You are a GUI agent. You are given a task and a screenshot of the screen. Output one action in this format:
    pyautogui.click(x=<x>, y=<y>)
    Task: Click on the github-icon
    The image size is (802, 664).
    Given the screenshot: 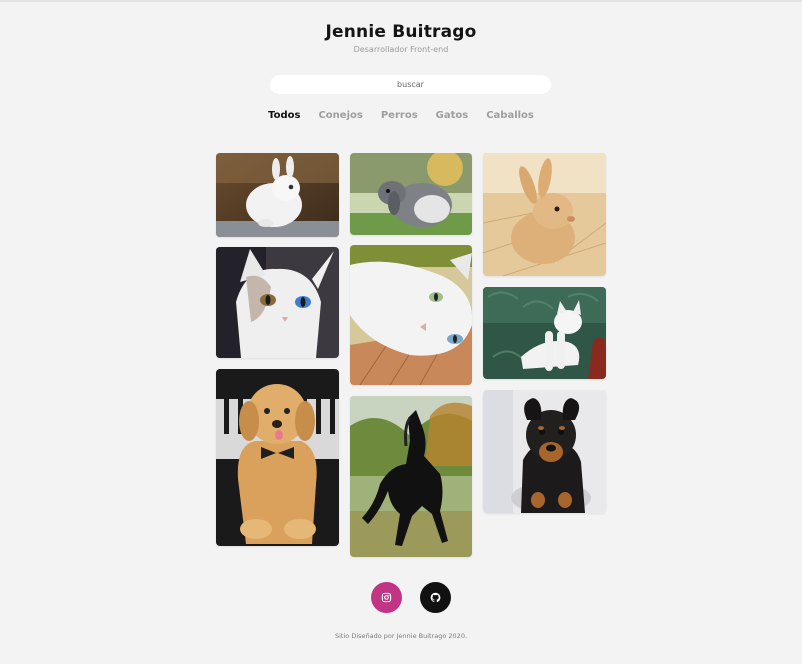 What is the action you would take?
    pyautogui.click(x=435, y=597)
    